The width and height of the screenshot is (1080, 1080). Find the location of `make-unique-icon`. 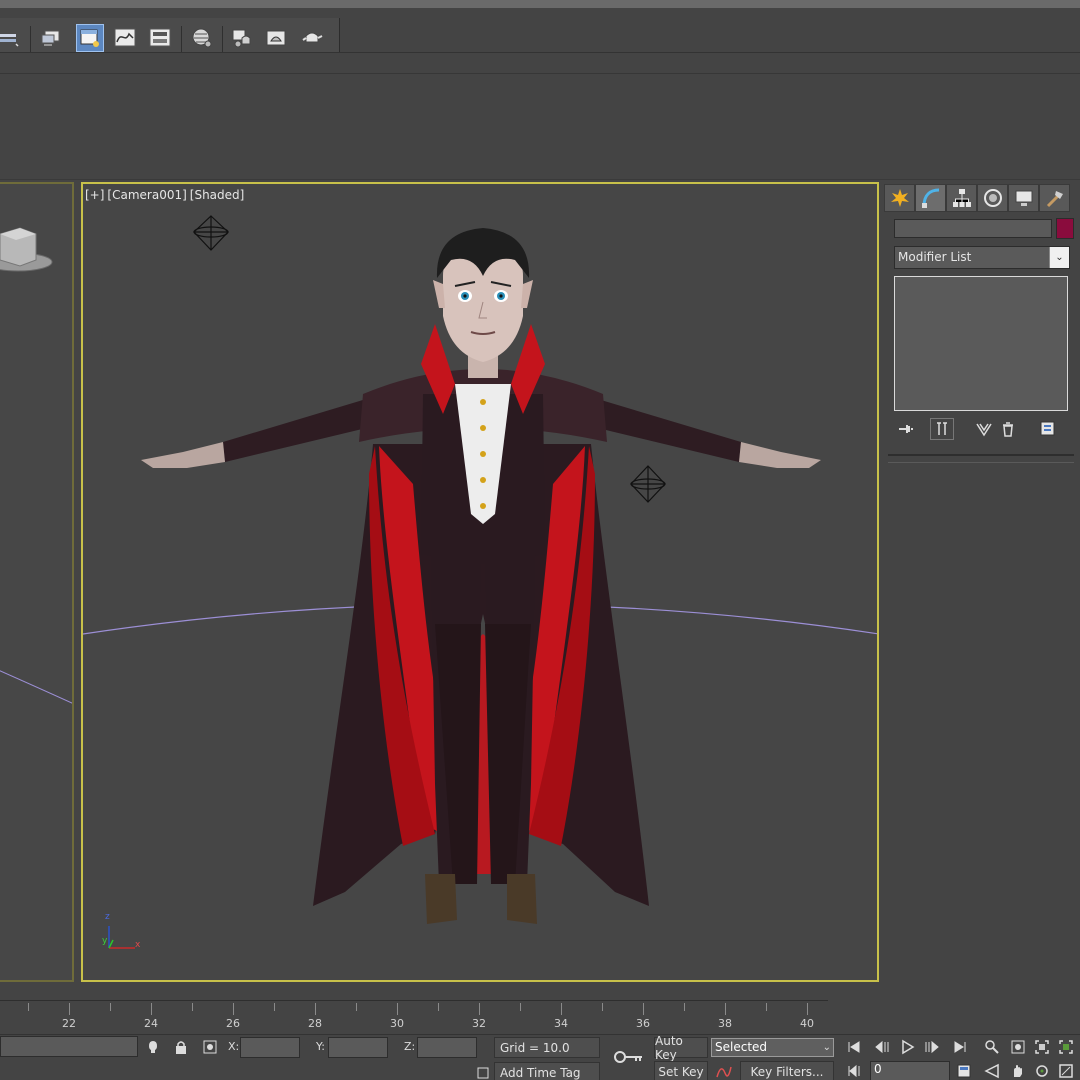

make-unique-icon is located at coordinates (984, 429).